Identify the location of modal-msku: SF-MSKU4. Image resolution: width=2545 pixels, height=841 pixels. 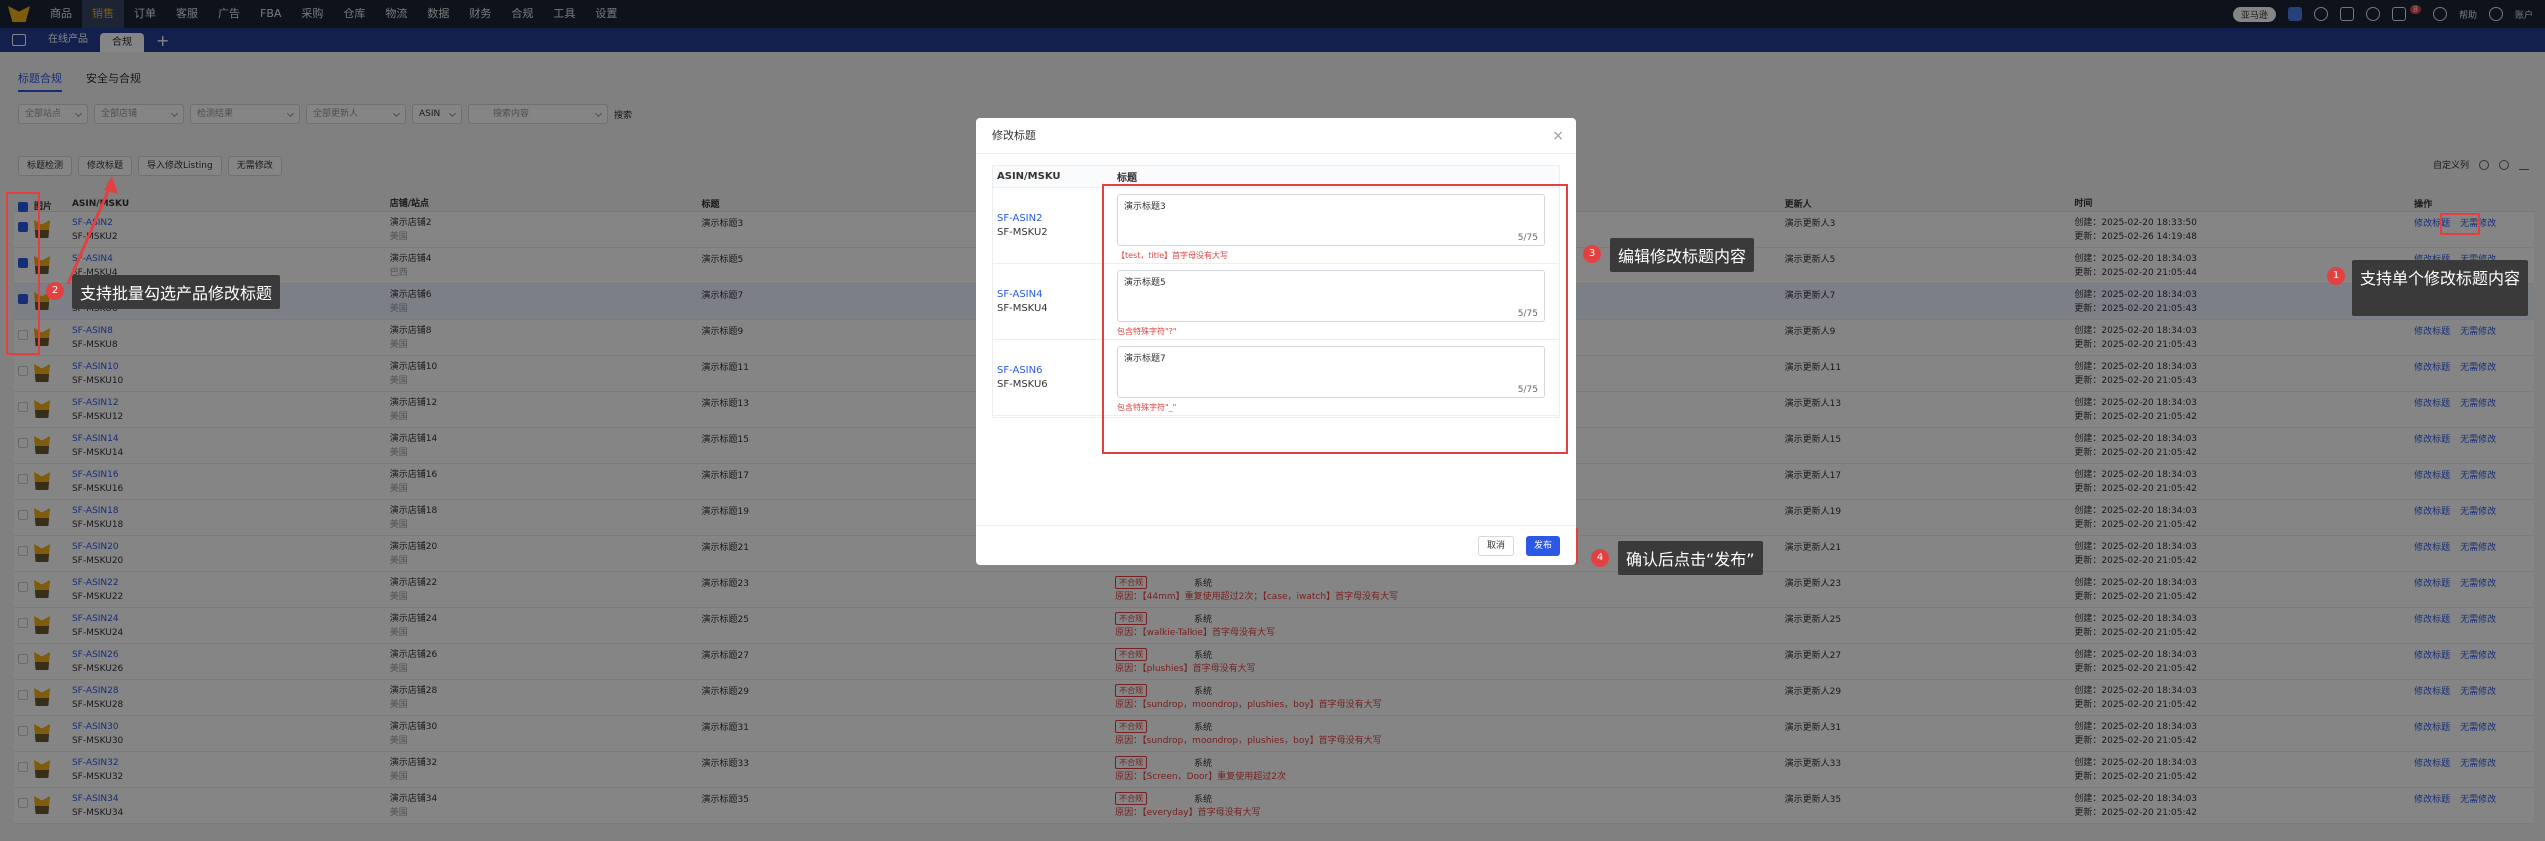
(1022, 308).